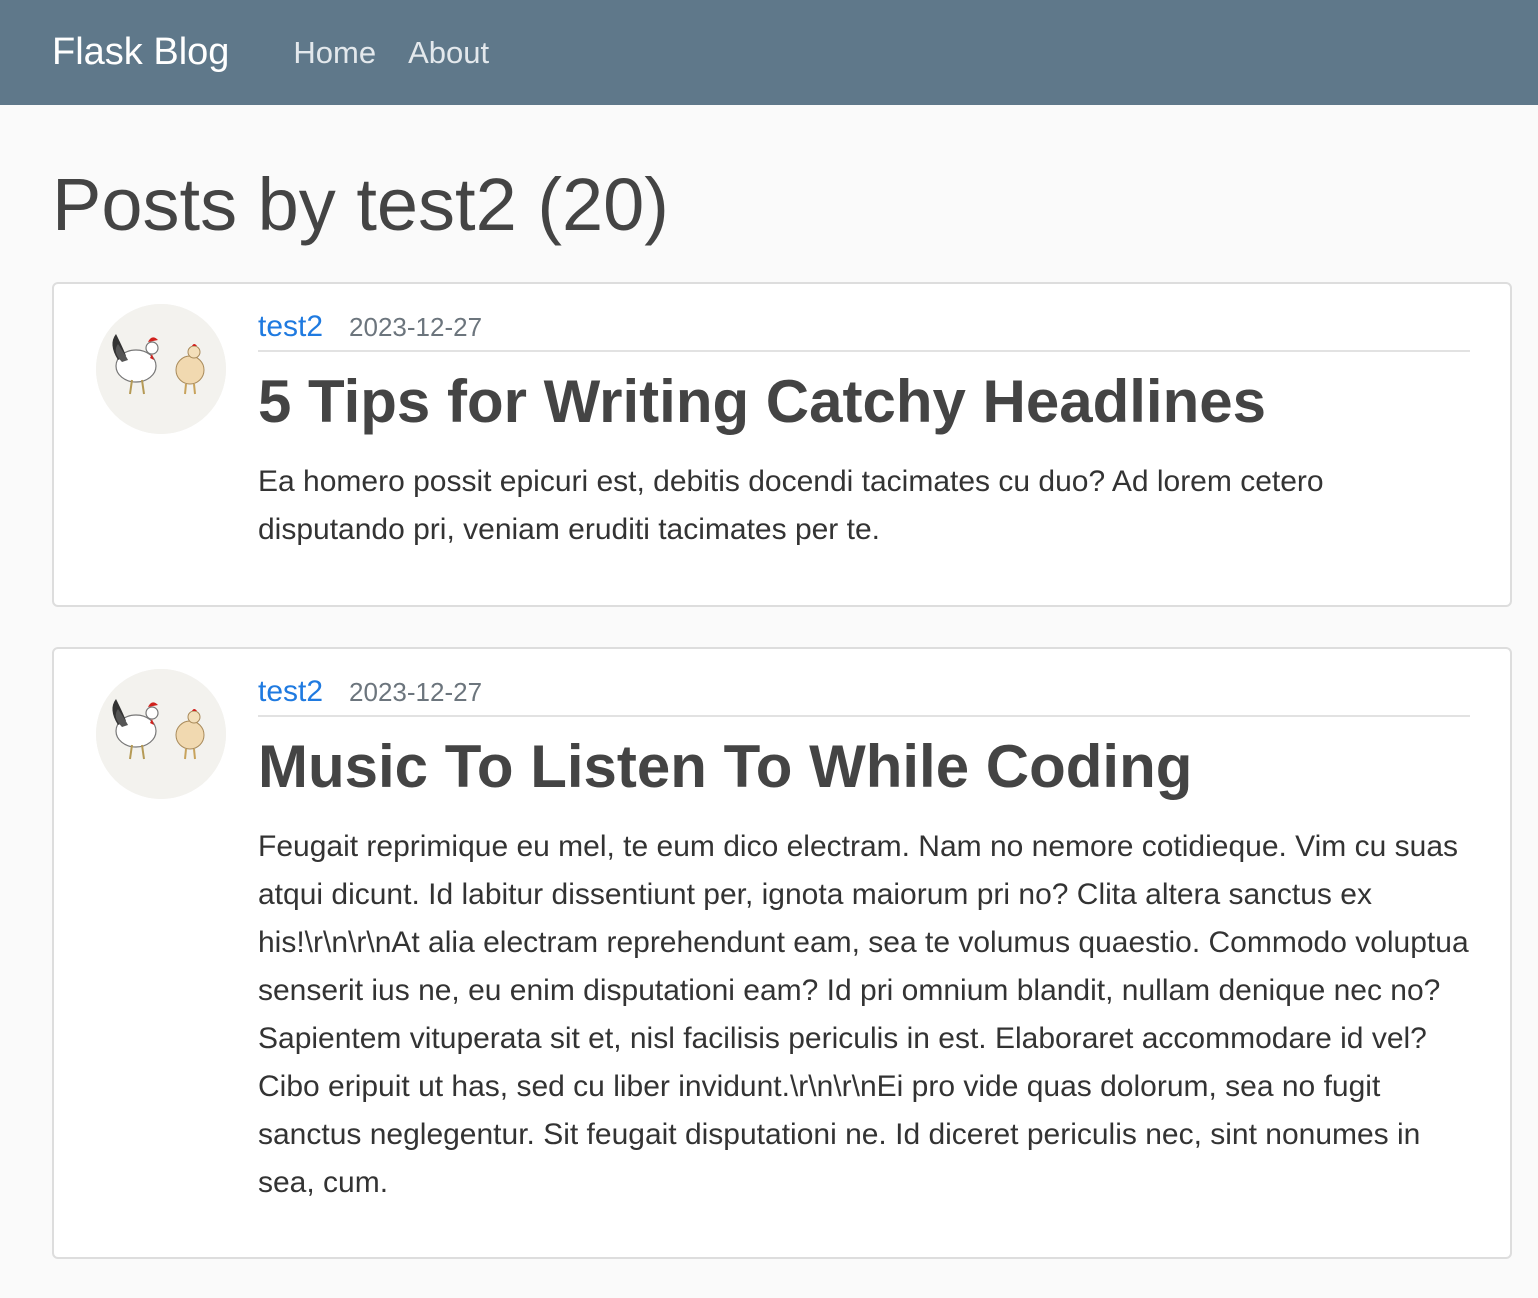 This screenshot has width=1538, height=1298. What do you see at coordinates (334, 53) in the screenshot?
I see `nav-link-home: Home` at bounding box center [334, 53].